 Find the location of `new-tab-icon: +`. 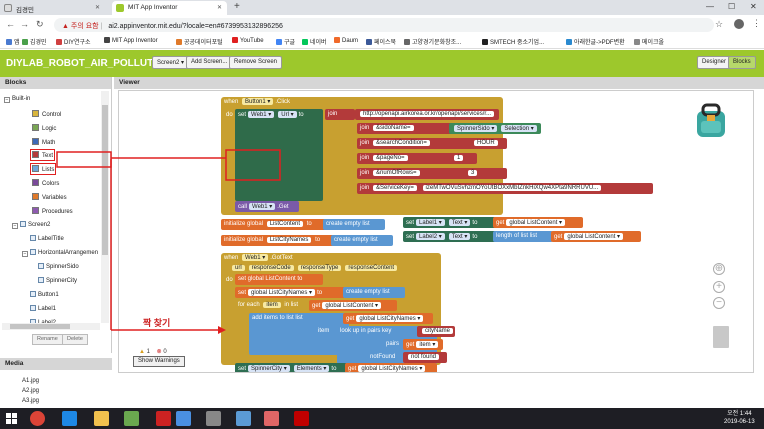

new-tab-icon: + is located at coordinates (237, 6).